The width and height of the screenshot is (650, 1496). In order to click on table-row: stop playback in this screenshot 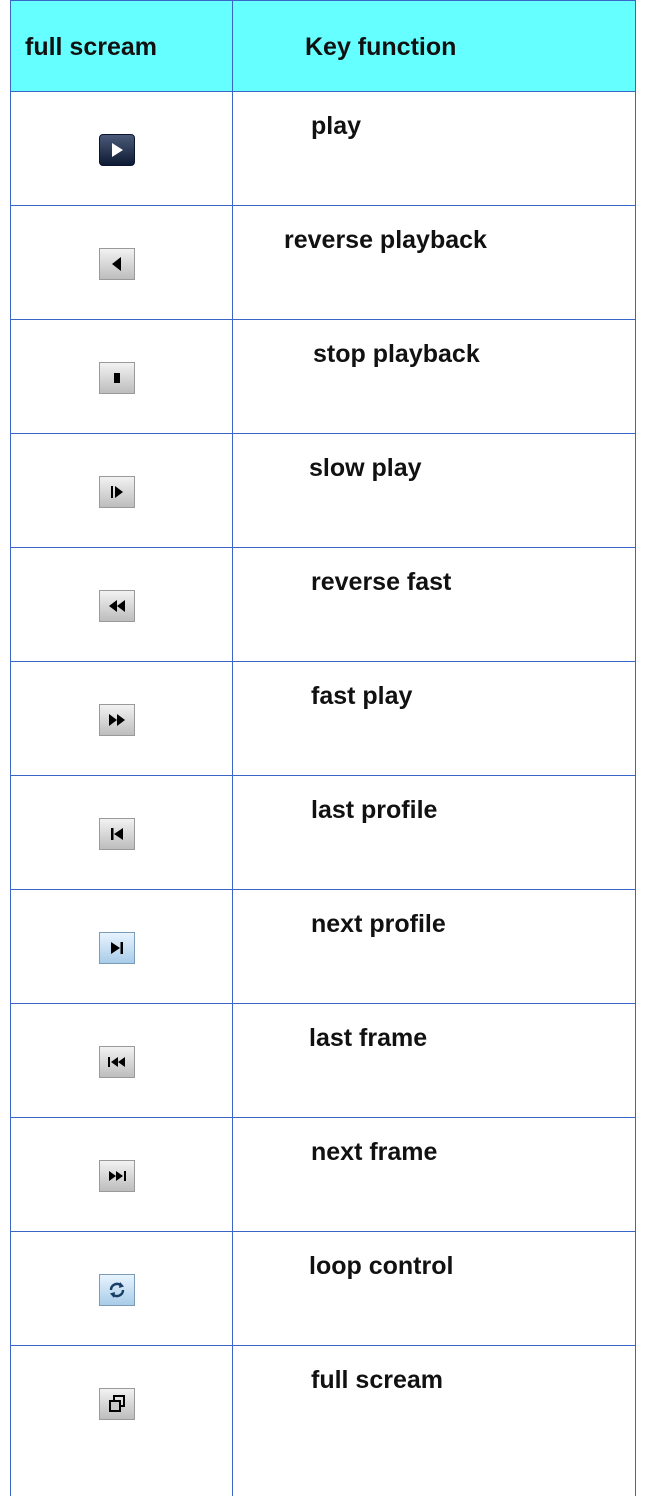, I will do `click(323, 377)`.